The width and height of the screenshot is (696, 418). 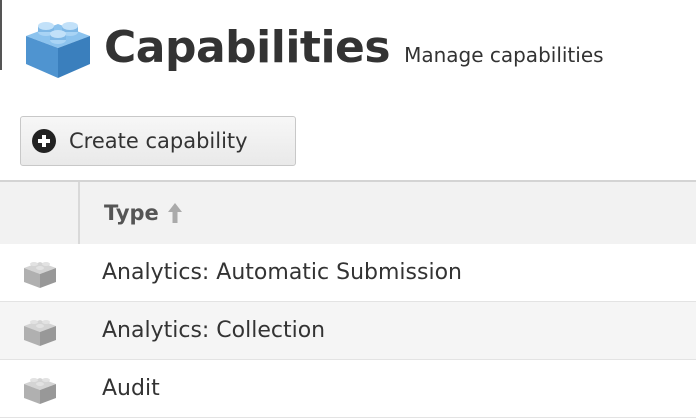 I want to click on table-row: Analytics: Automatic Submission, so click(x=348, y=273).